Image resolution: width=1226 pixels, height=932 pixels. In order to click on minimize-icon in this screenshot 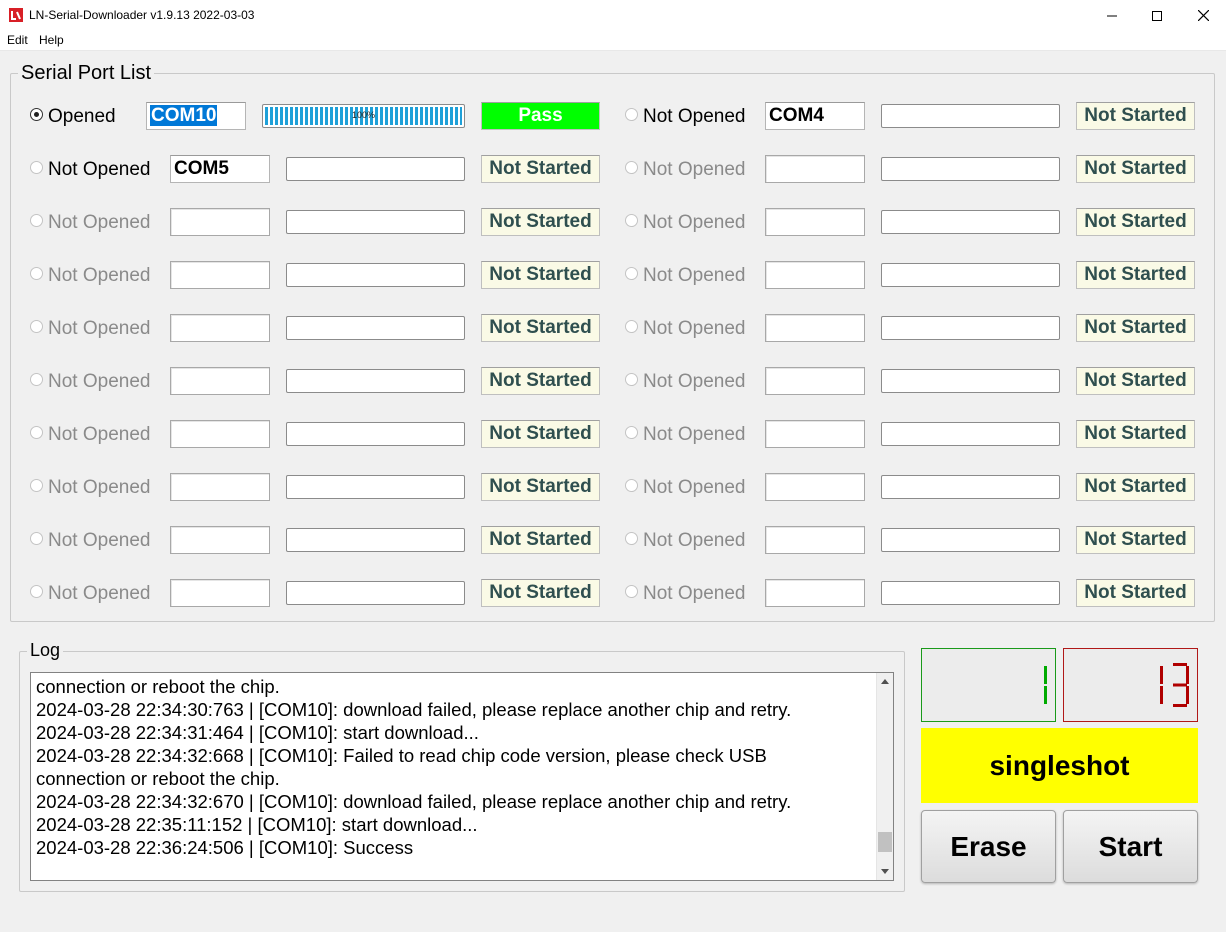, I will do `click(1112, 15)`.